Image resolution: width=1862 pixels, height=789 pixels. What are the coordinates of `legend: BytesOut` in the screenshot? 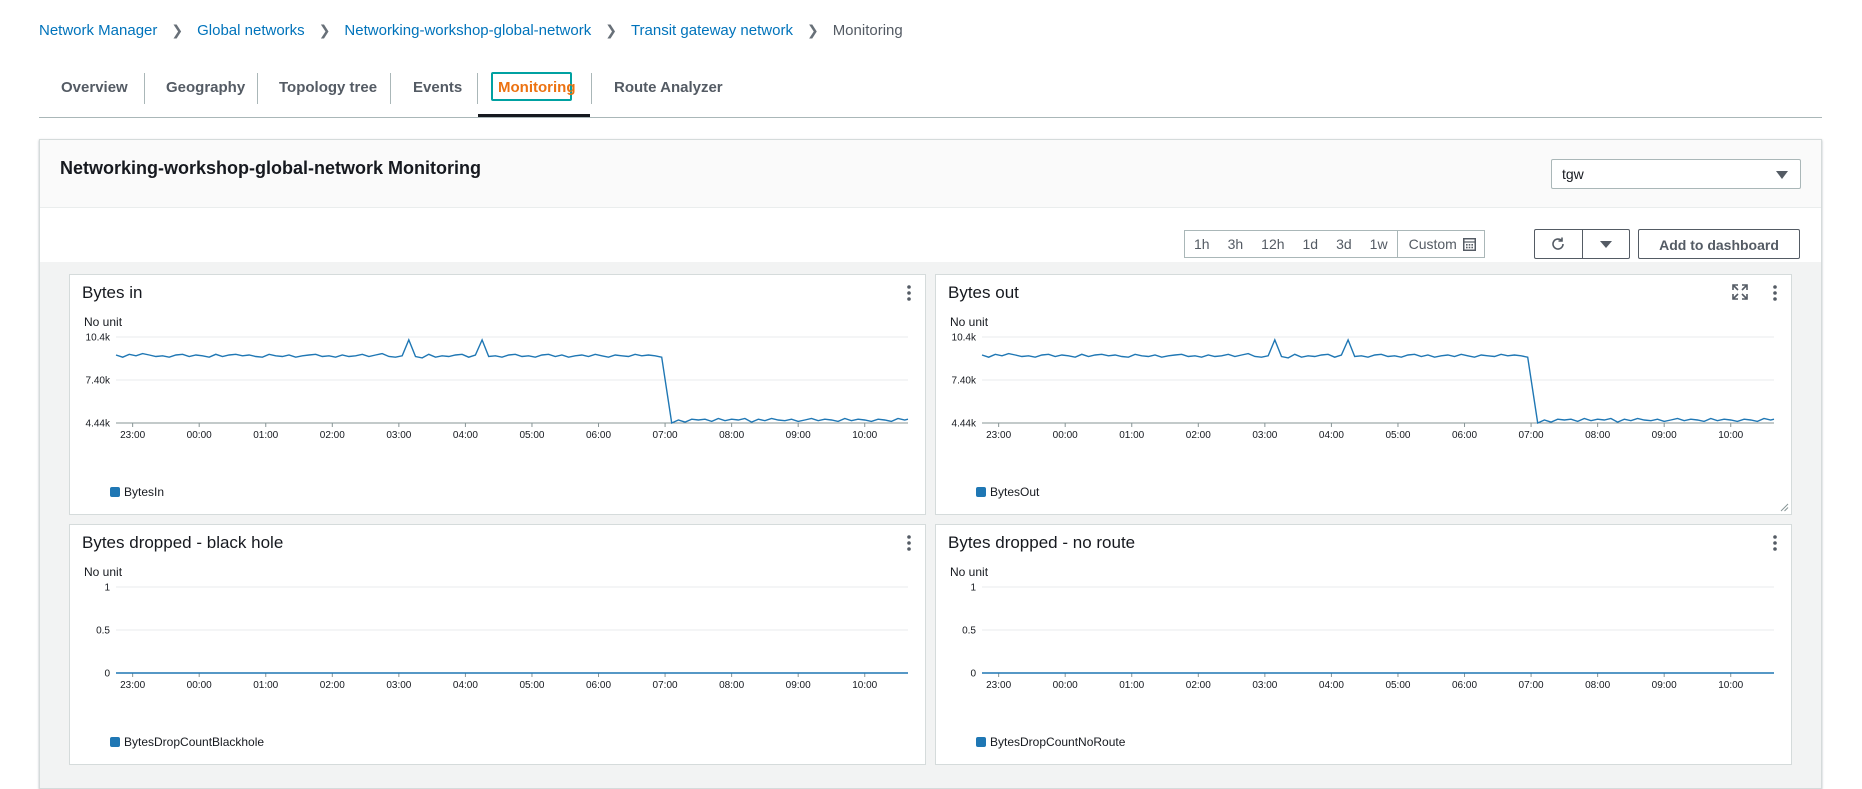 It's located at (1007, 492).